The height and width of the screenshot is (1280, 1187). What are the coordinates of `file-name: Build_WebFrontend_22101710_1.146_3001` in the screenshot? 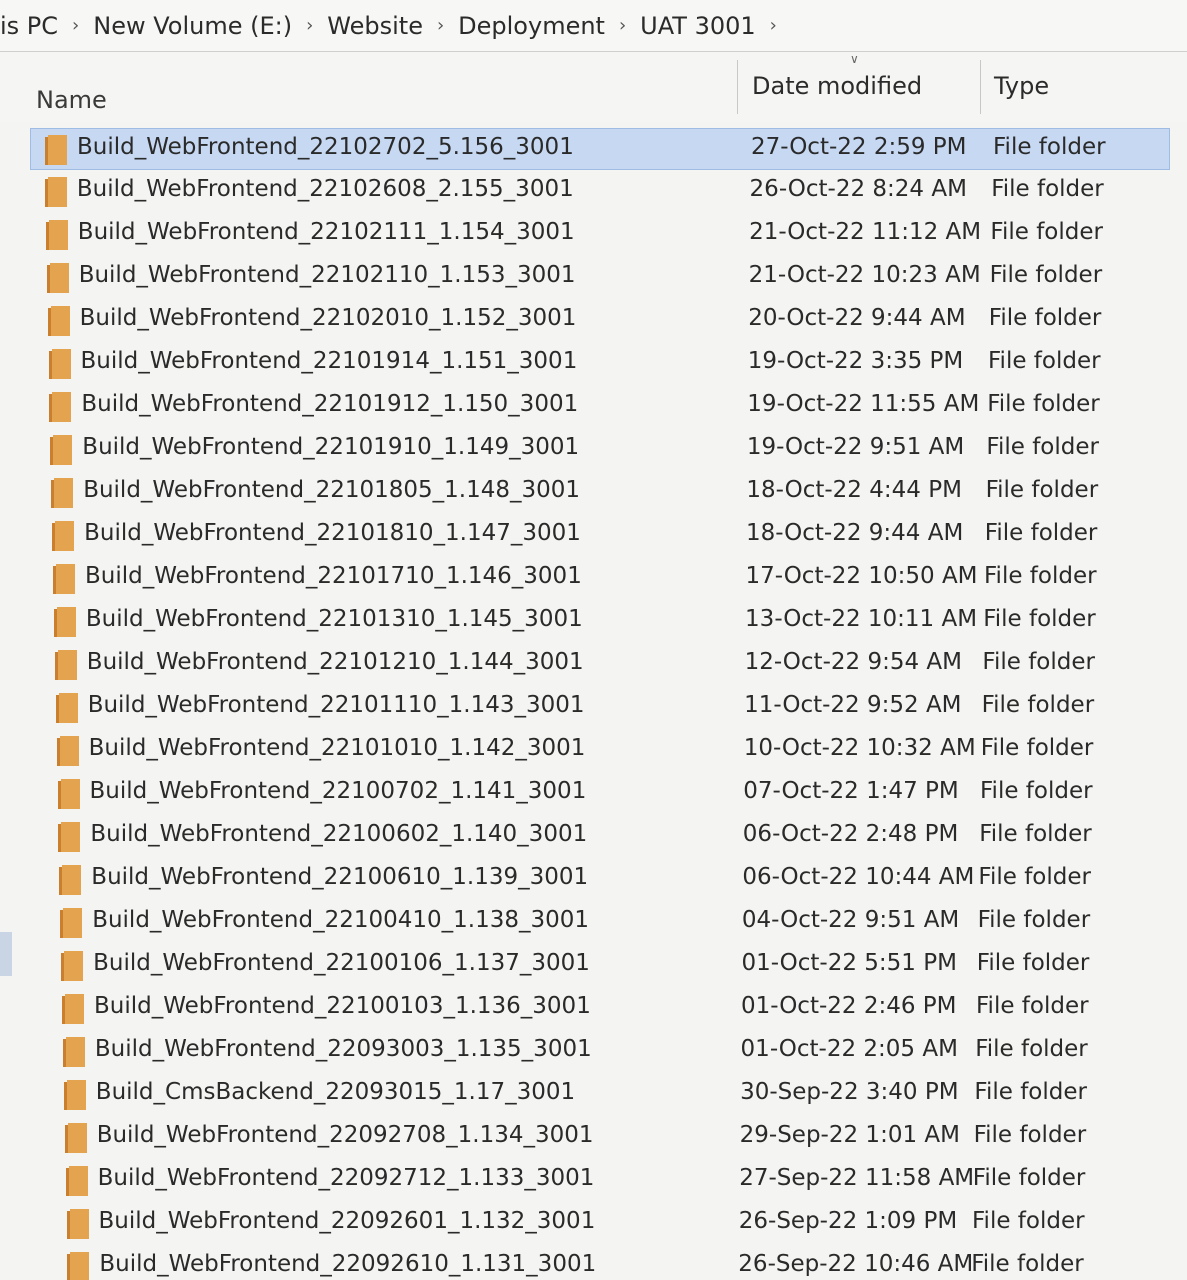 It's located at (333, 576).